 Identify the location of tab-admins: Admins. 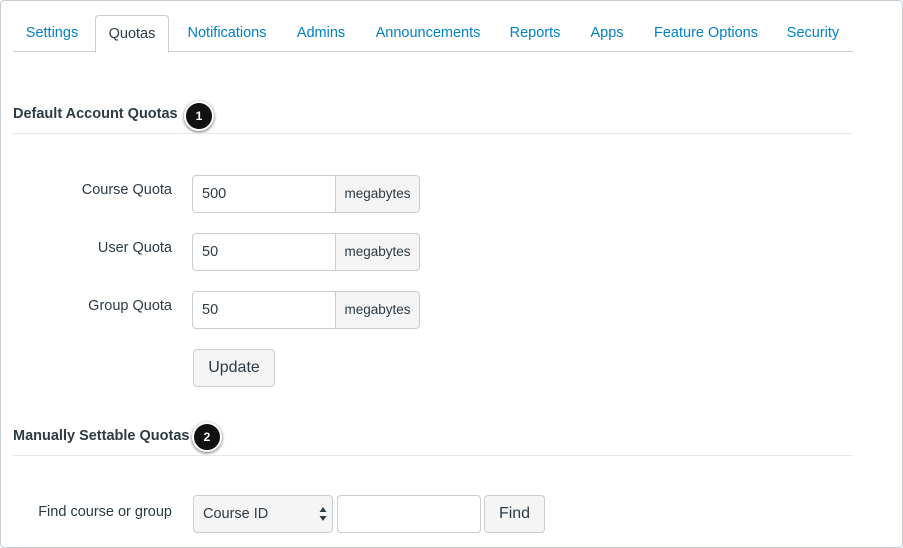
(321, 33).